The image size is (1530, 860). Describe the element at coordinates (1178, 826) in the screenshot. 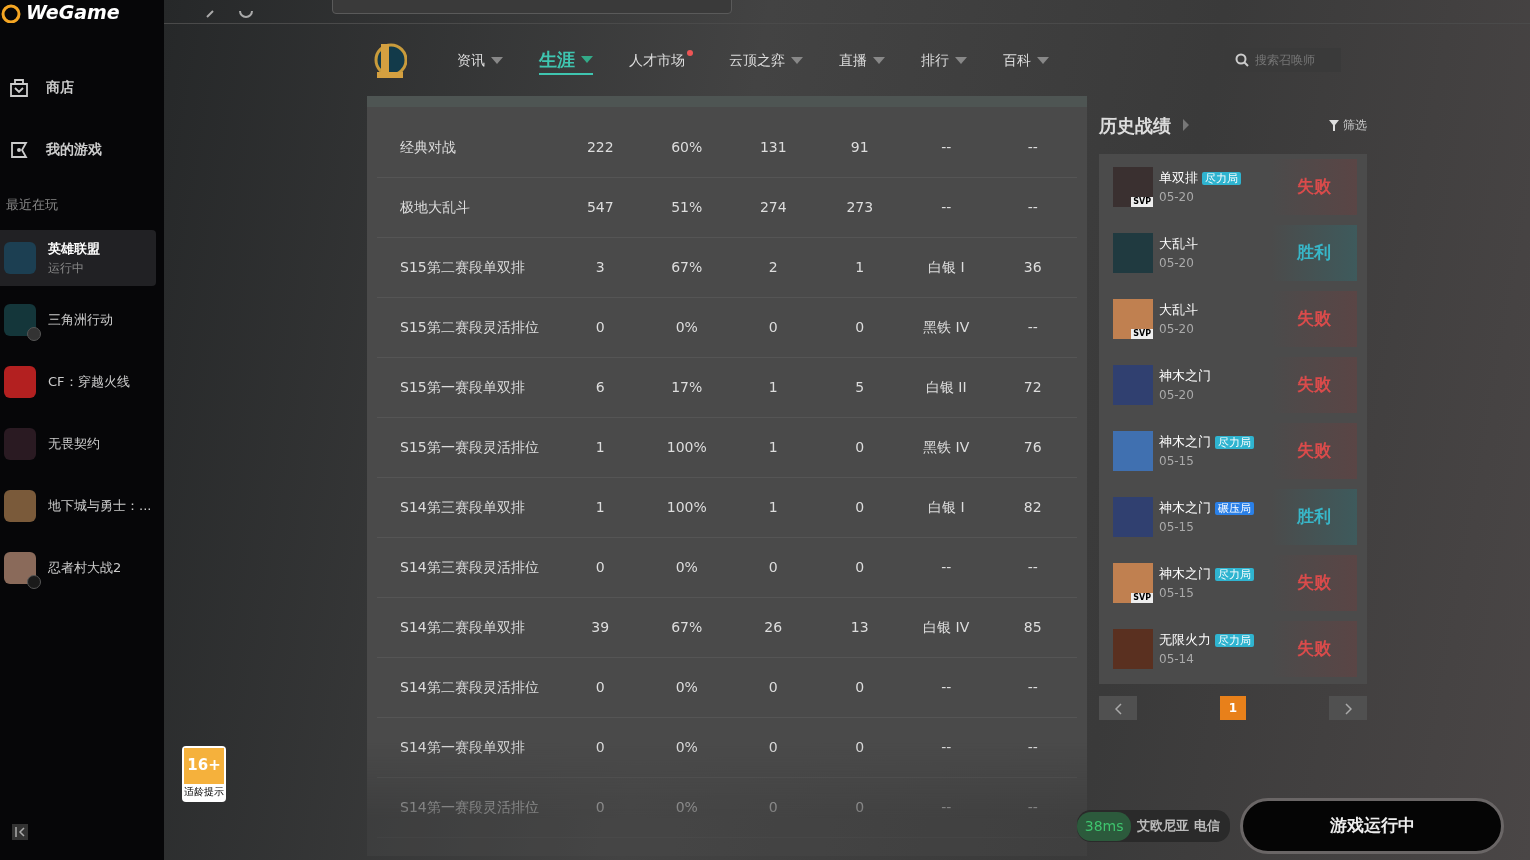

I see `server-name: 艾欧尼亚 电信` at that location.